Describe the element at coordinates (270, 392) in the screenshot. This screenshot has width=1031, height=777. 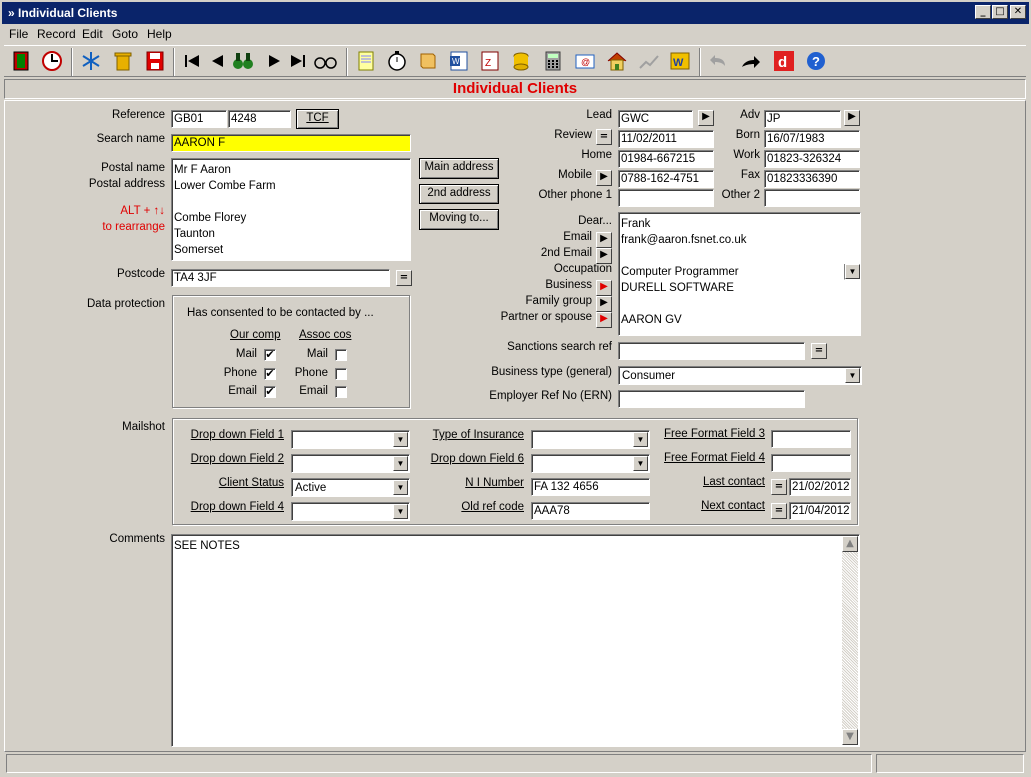
I see `consent-email-our-checkbox: ✔` at that location.